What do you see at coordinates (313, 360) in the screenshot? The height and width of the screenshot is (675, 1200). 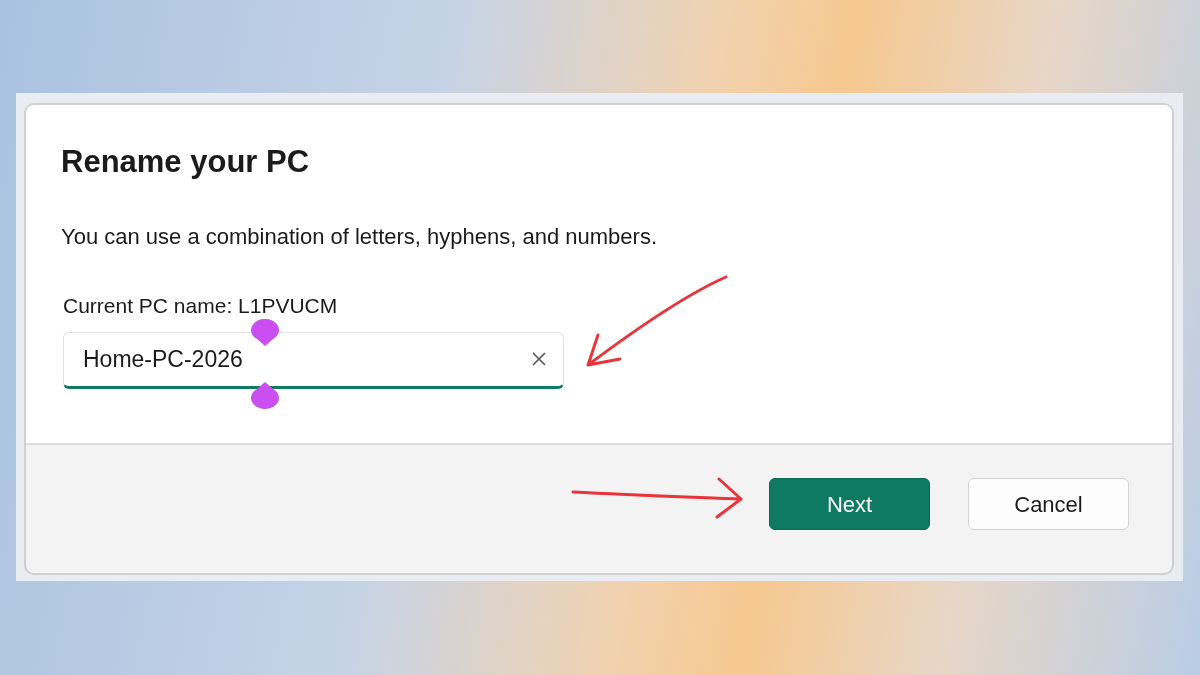 I see `name-input-field: Home-PC-2026` at bounding box center [313, 360].